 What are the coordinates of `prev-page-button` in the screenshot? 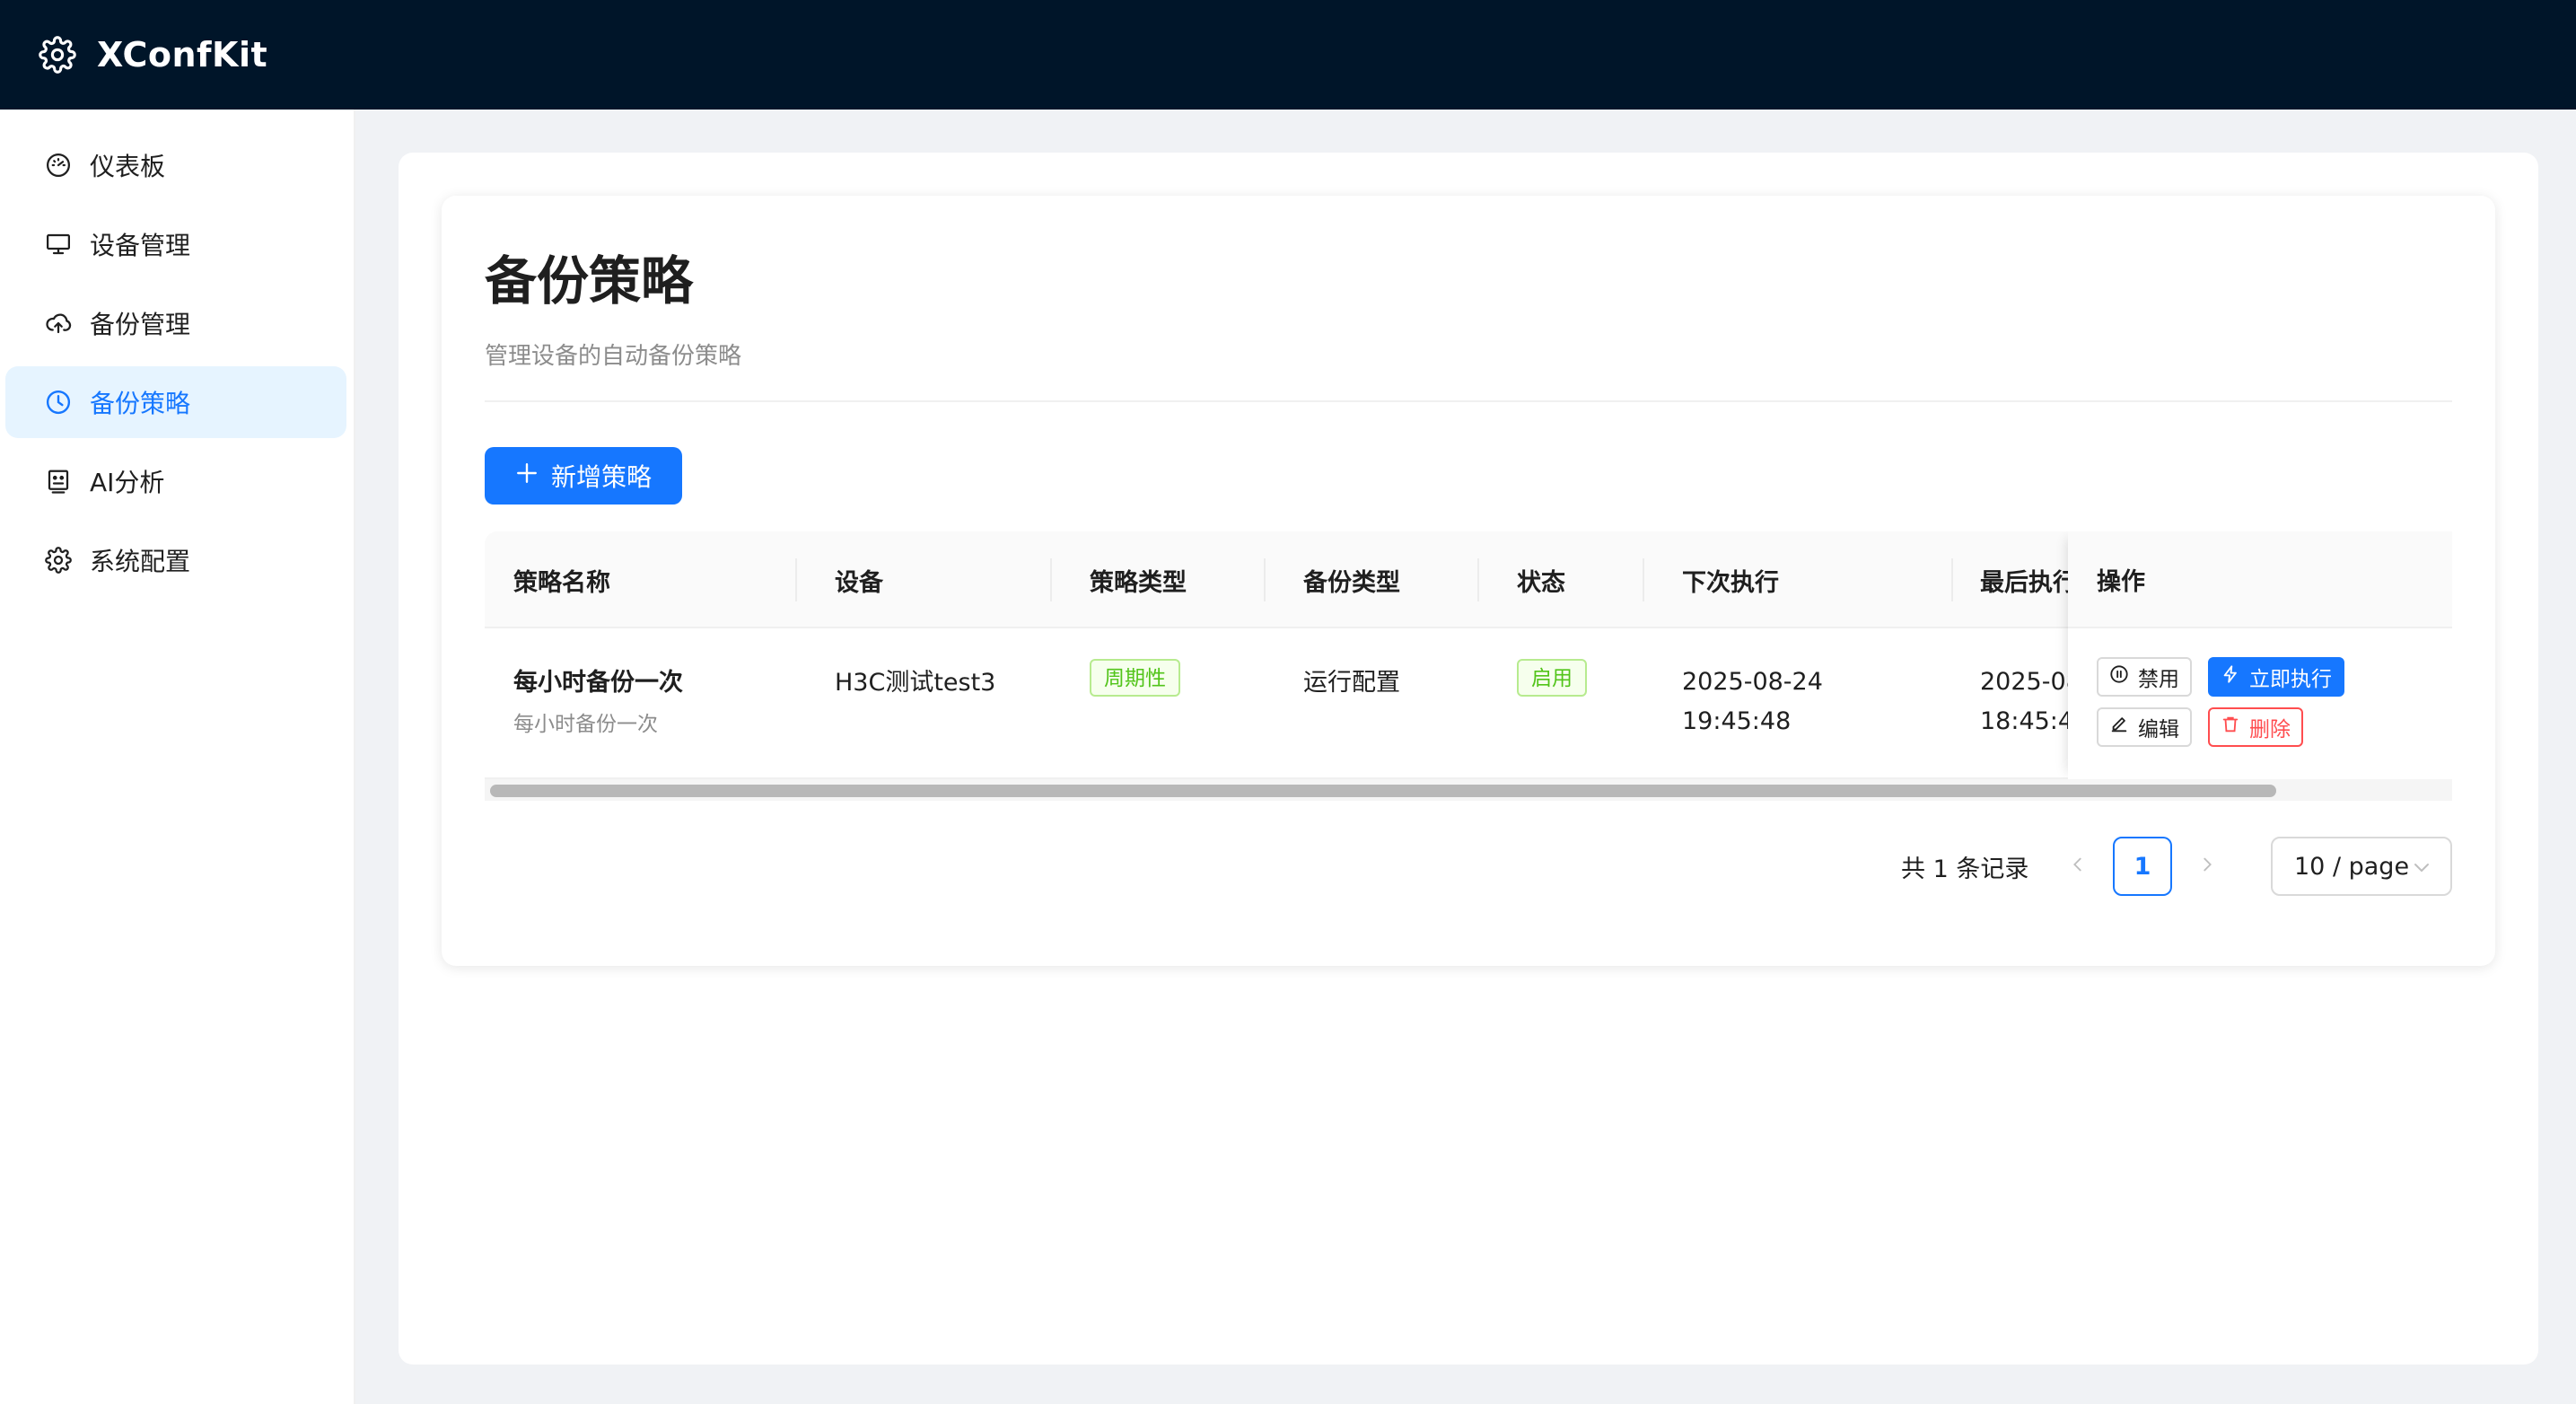 It's located at (2077, 866).